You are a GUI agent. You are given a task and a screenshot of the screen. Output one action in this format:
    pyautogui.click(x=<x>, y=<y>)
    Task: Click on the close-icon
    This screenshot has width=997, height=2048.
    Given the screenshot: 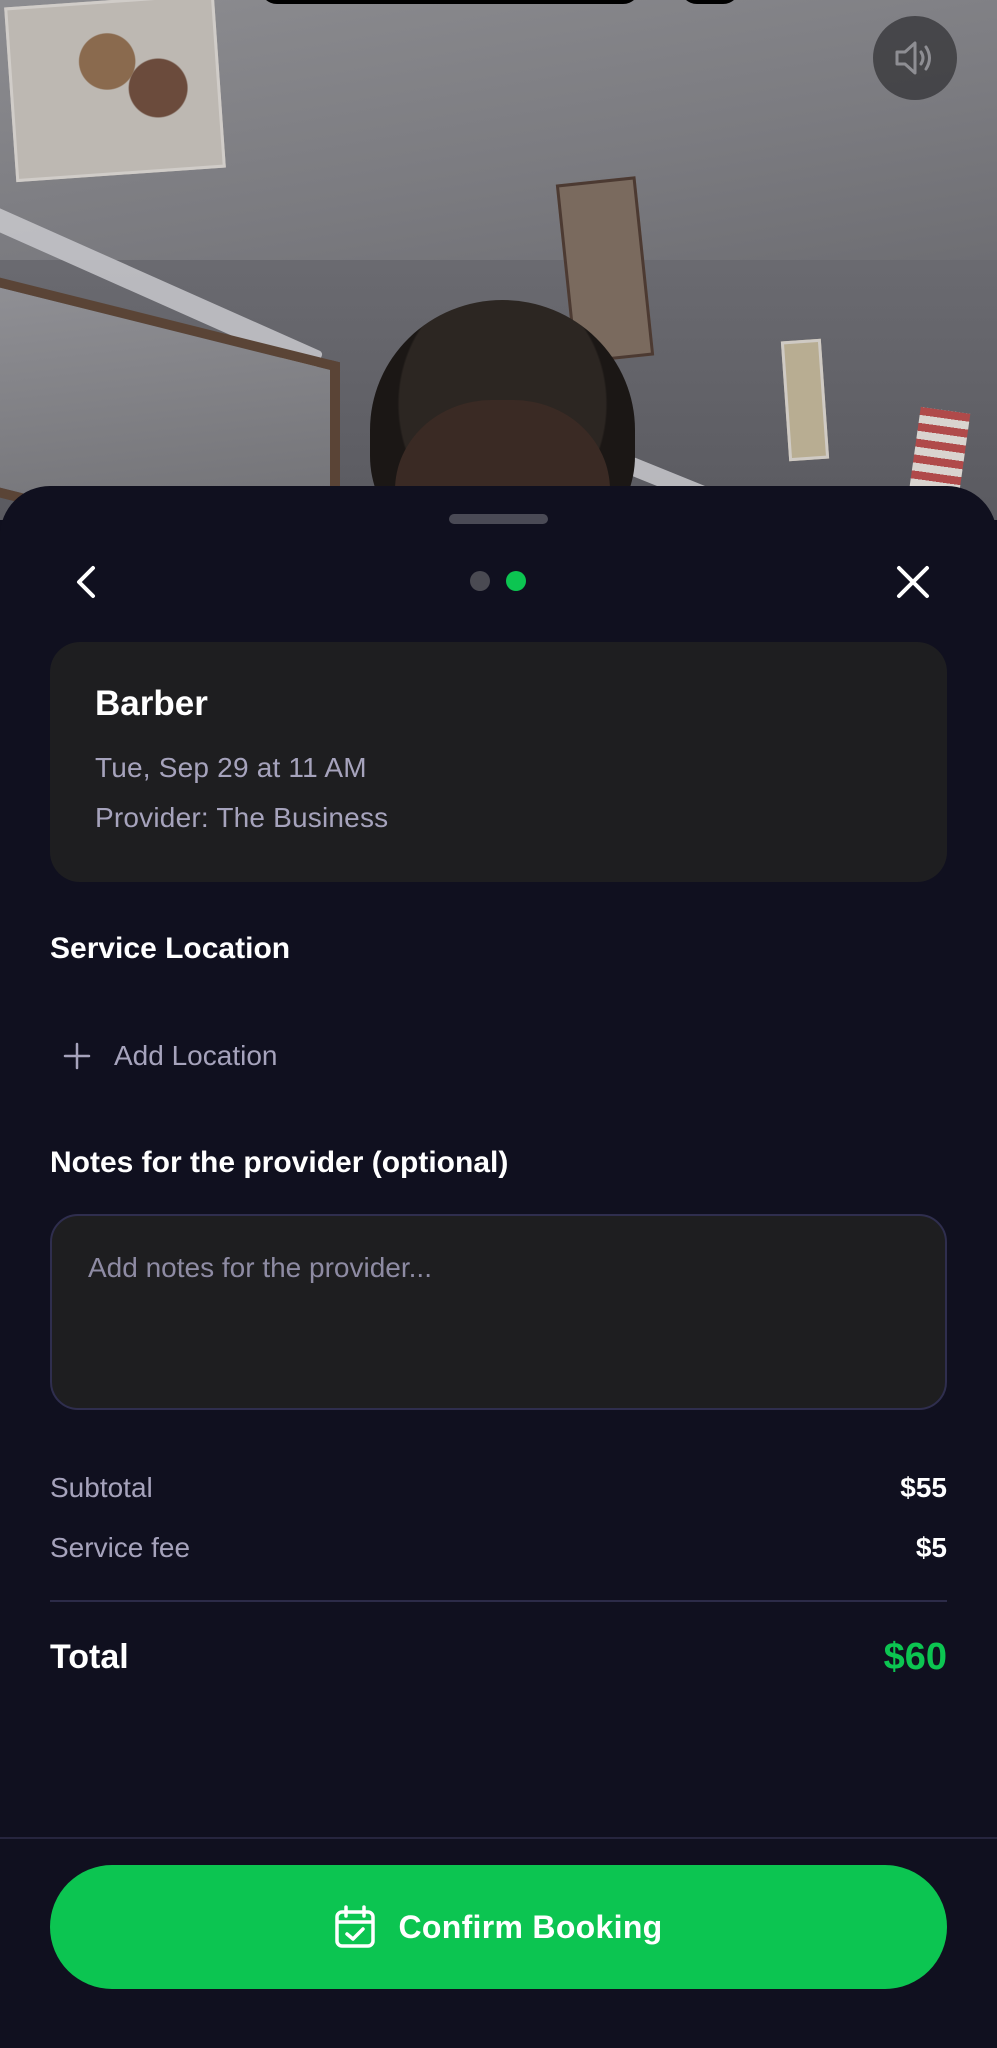 What is the action you would take?
    pyautogui.click(x=913, y=582)
    